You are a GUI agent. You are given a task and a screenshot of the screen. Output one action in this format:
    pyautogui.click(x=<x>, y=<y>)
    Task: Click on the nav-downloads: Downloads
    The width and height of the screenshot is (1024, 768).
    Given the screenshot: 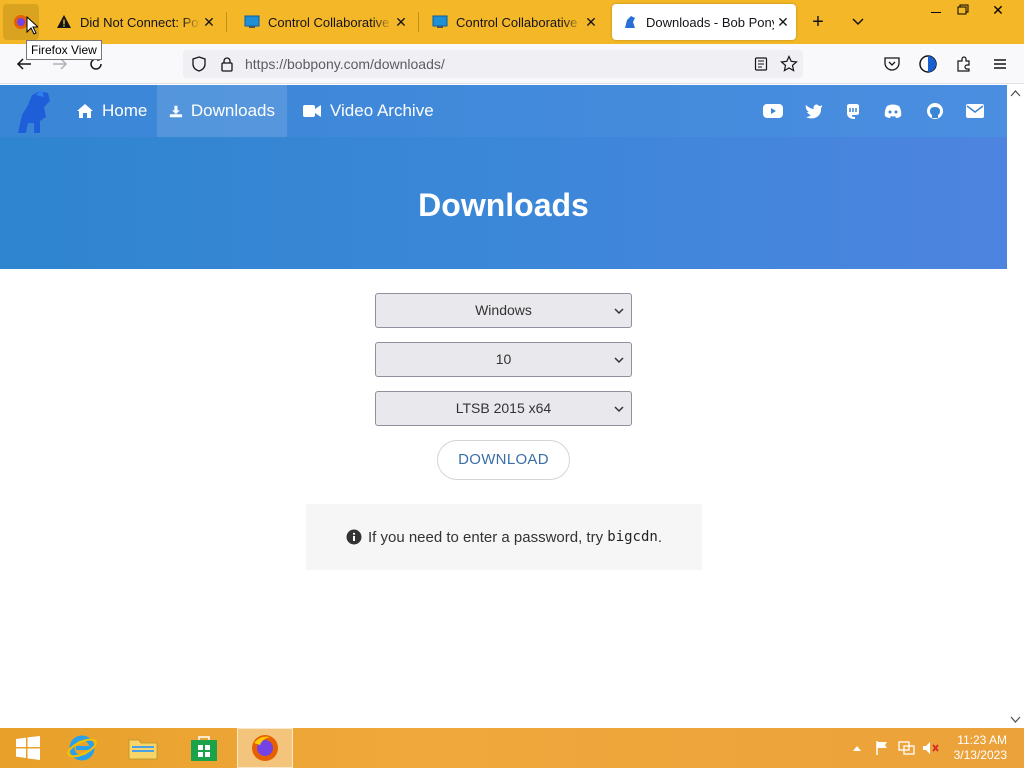 What is the action you would take?
    pyautogui.click(x=222, y=111)
    